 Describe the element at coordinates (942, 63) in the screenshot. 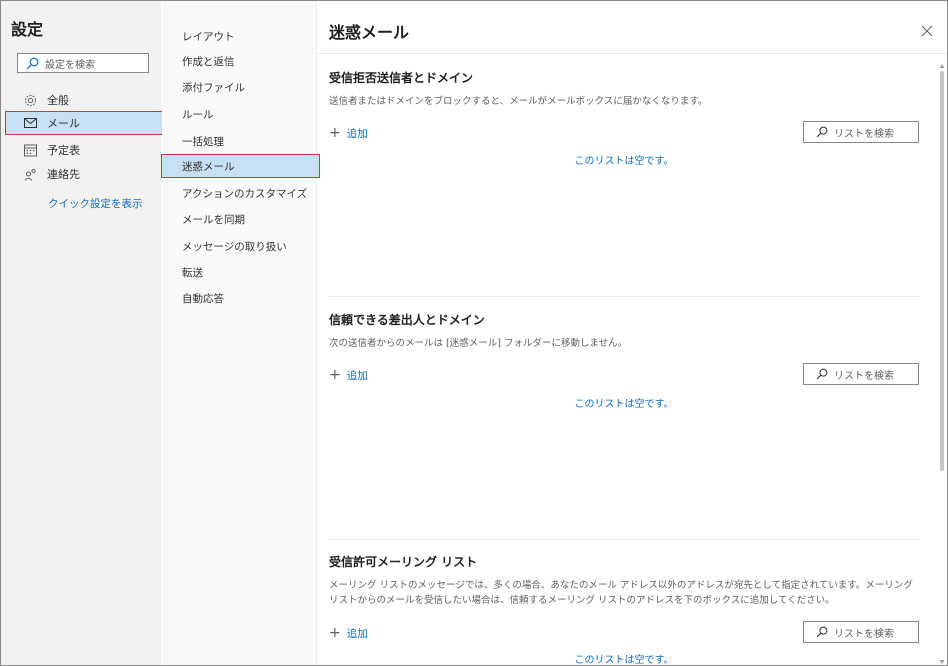

I see `scroll-up-arrow-icon` at that location.